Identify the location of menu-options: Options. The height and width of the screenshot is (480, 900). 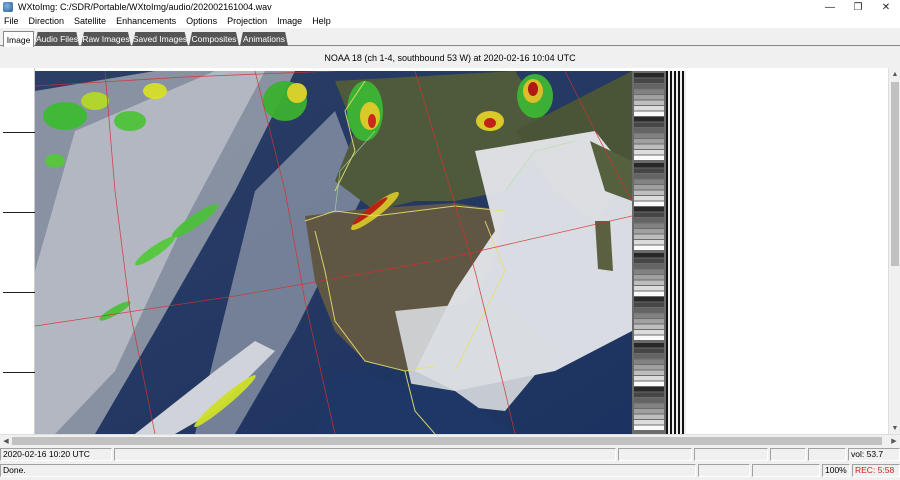
(201, 21).